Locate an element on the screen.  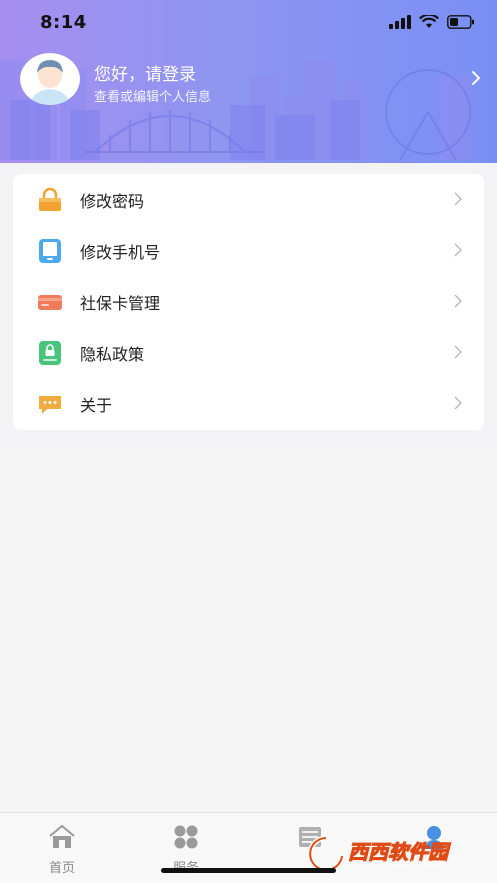
status-time: 8:14 is located at coordinates (63, 22).